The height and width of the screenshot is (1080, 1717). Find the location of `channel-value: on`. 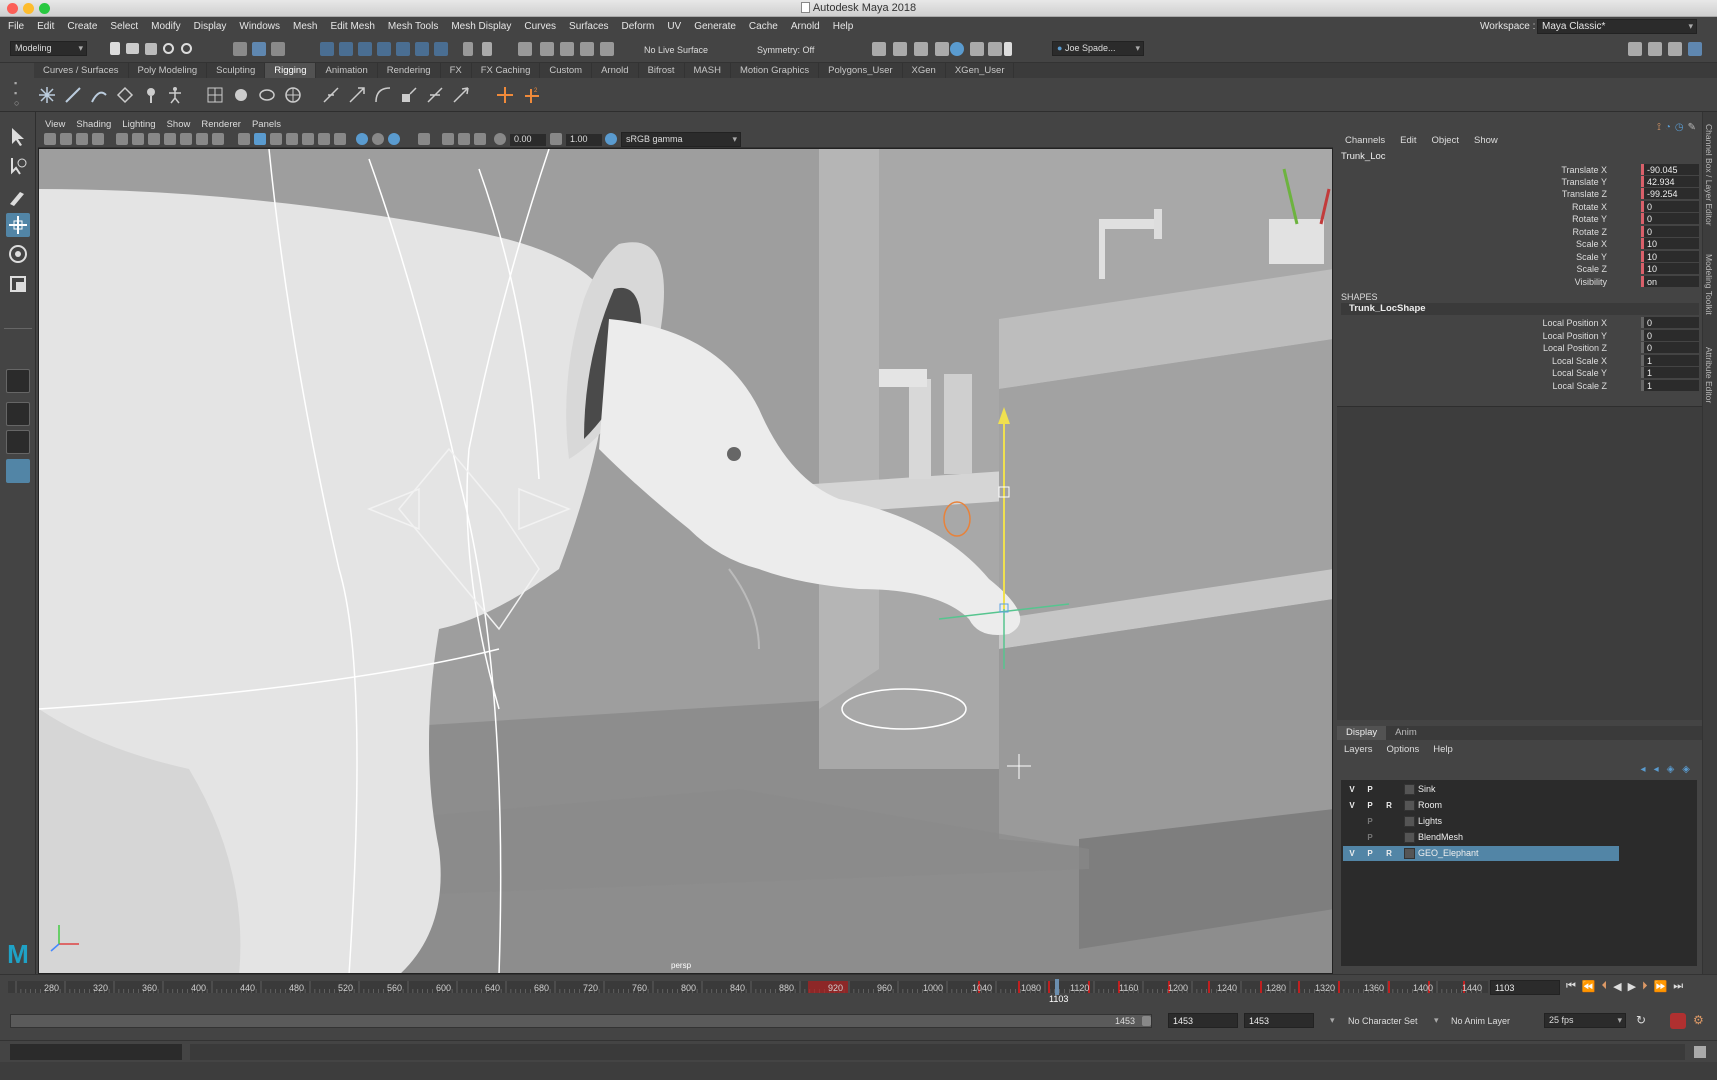

channel-value: on is located at coordinates (1671, 281).